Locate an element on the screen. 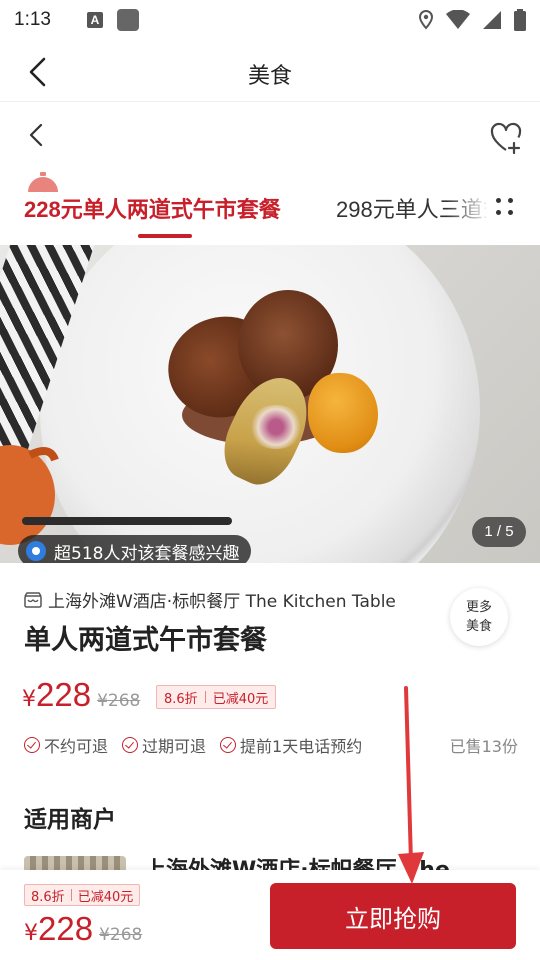  hero-scroll-bar is located at coordinates (127, 521).